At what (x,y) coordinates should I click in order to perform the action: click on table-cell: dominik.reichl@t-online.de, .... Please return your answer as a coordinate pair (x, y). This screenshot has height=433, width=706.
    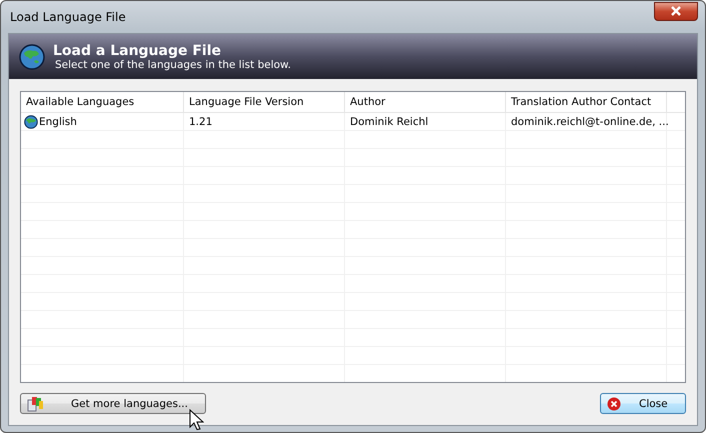
    Looking at the image, I should click on (590, 122).